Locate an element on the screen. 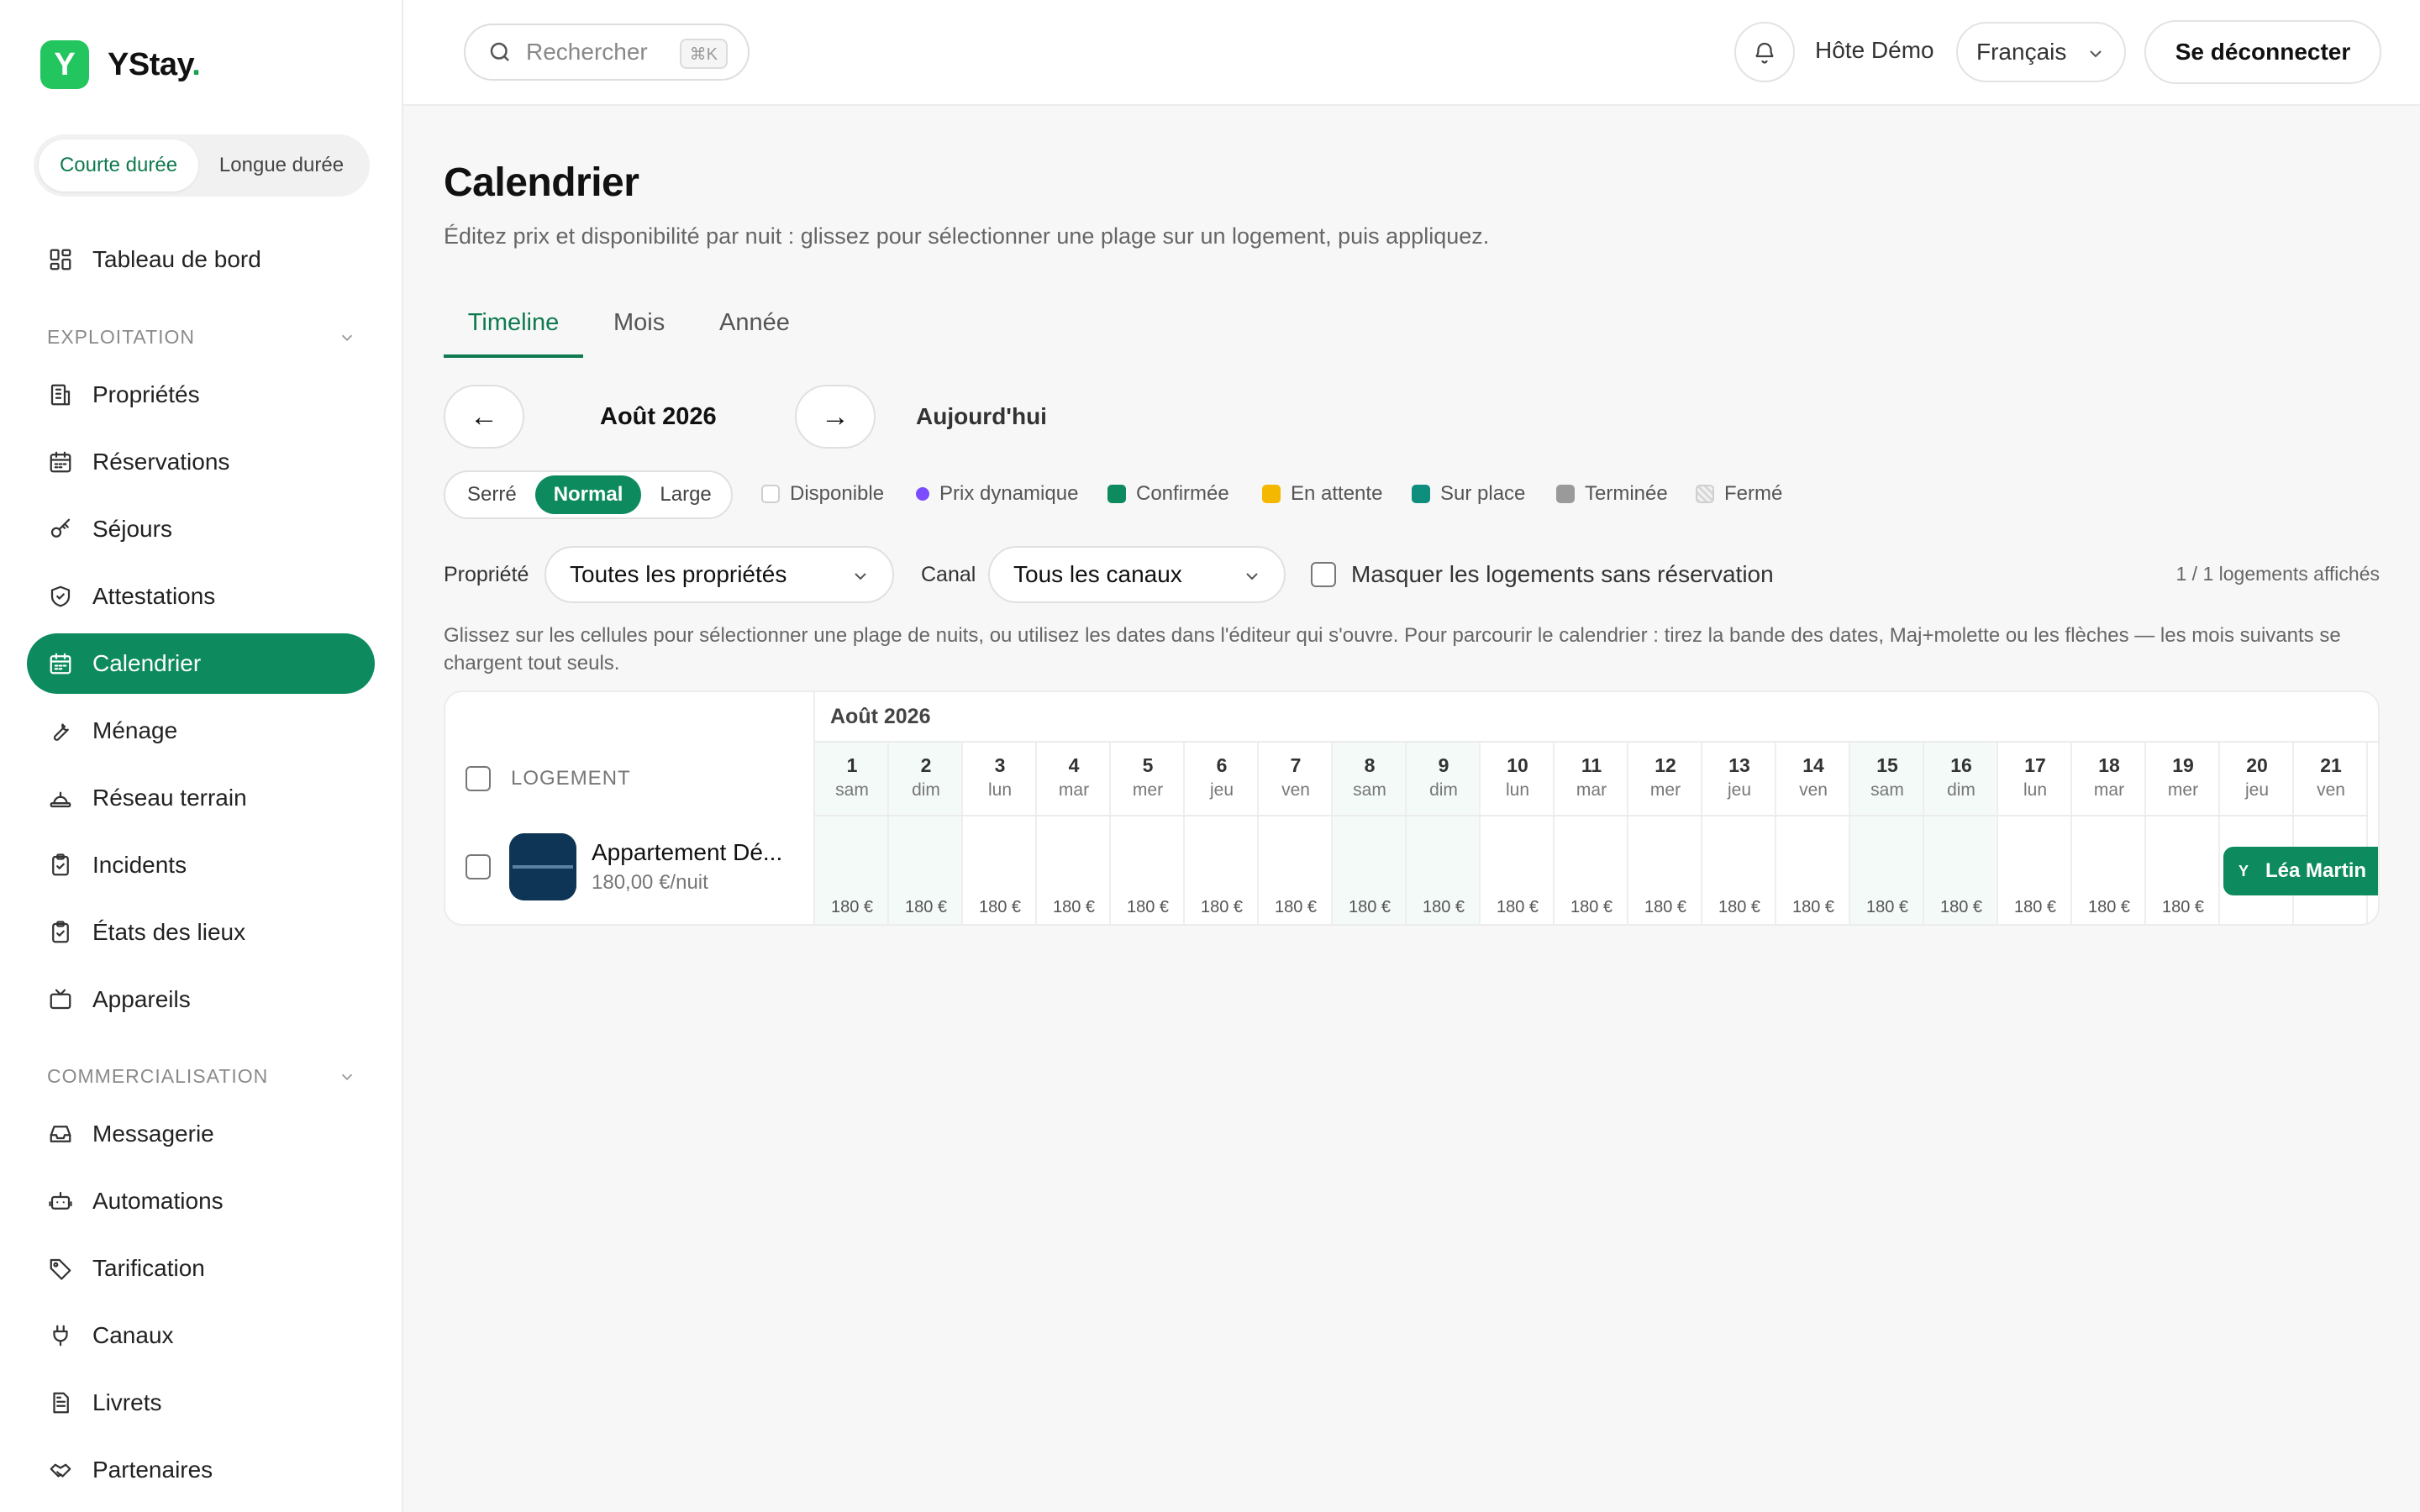 This screenshot has height=1512, width=2420. day-header: 16 dim is located at coordinates (1961, 779).